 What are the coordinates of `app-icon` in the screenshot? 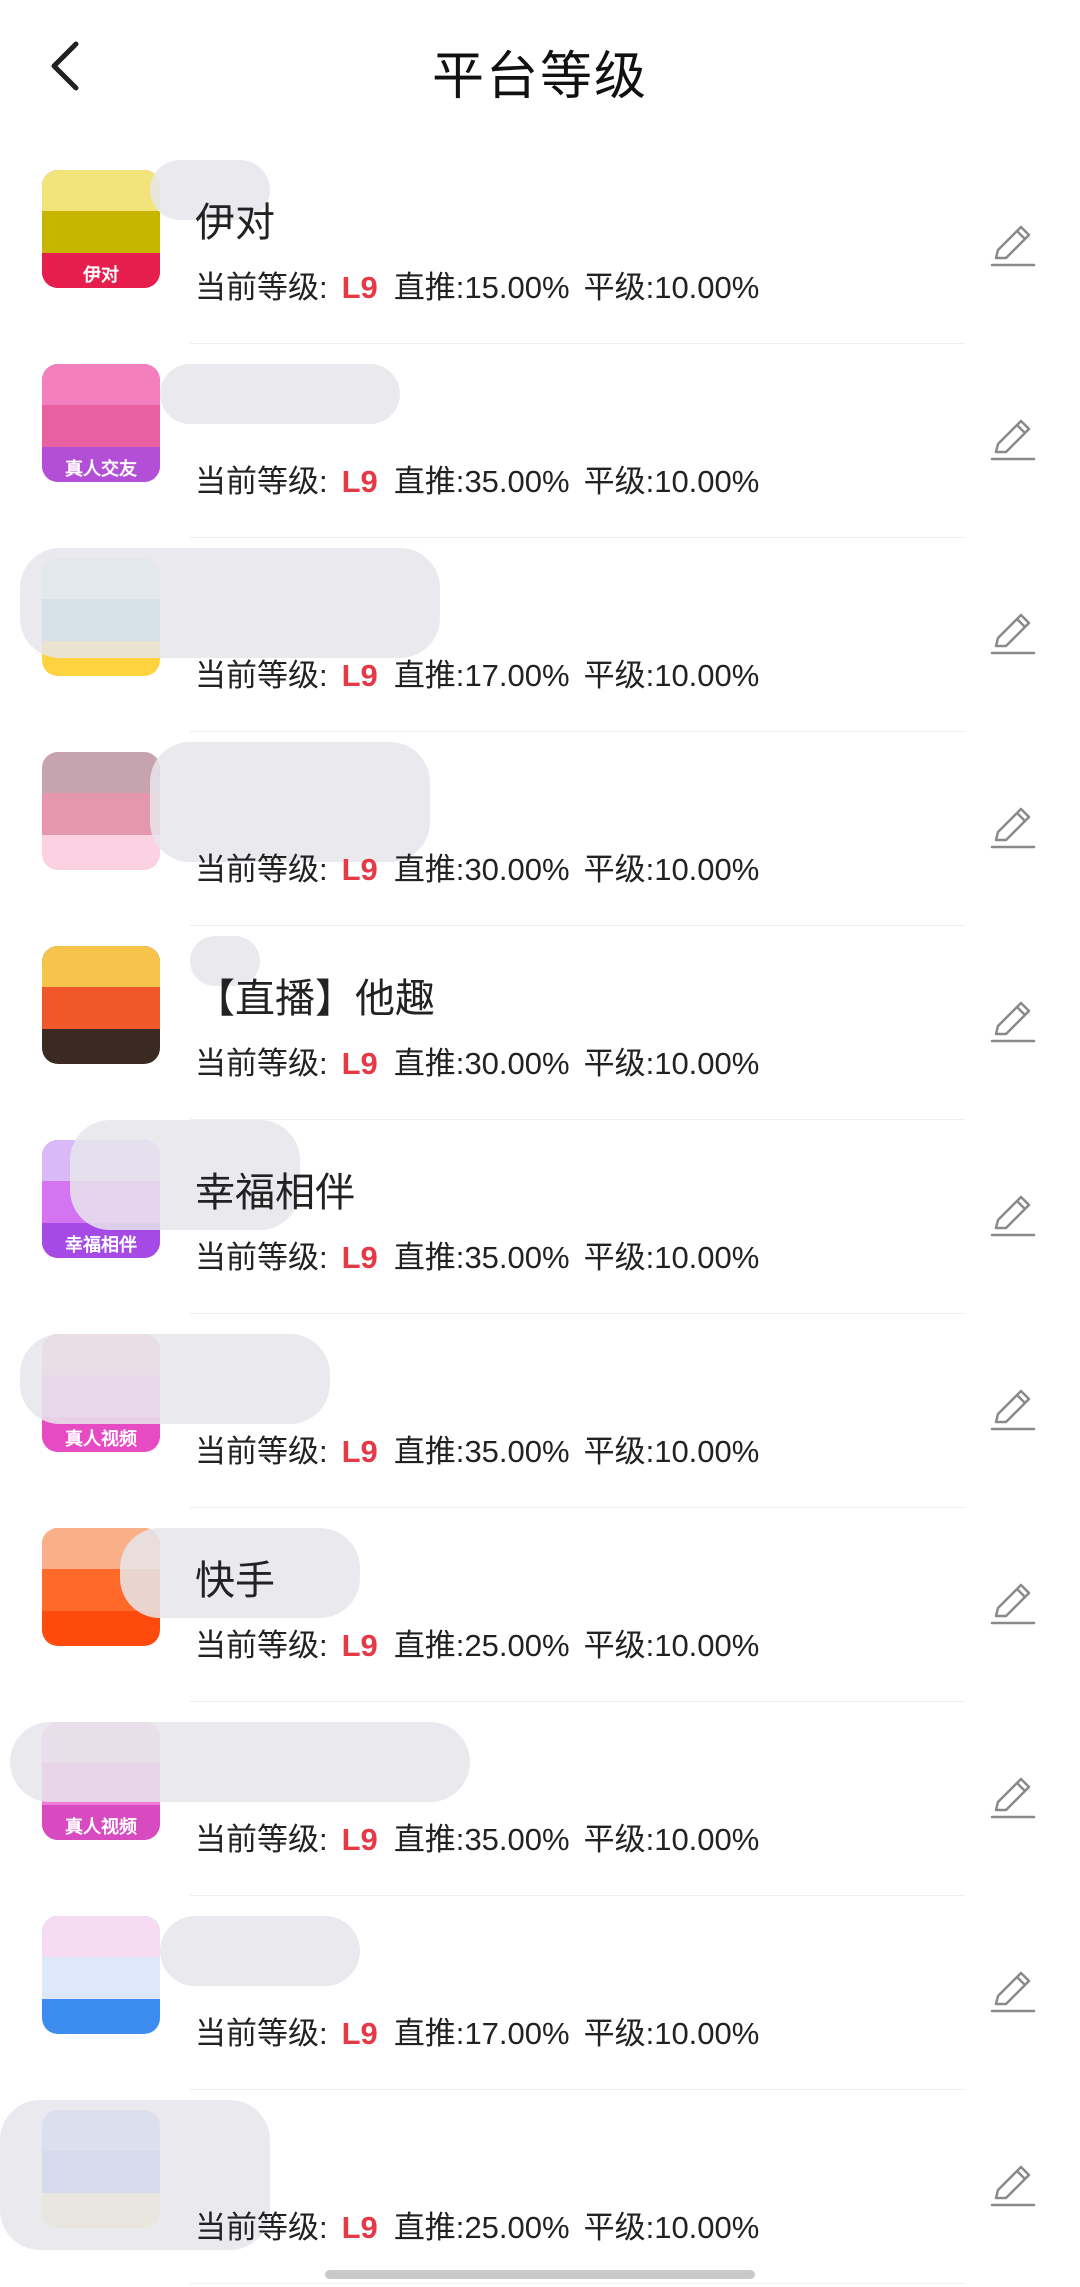 It's located at (101, 1975).